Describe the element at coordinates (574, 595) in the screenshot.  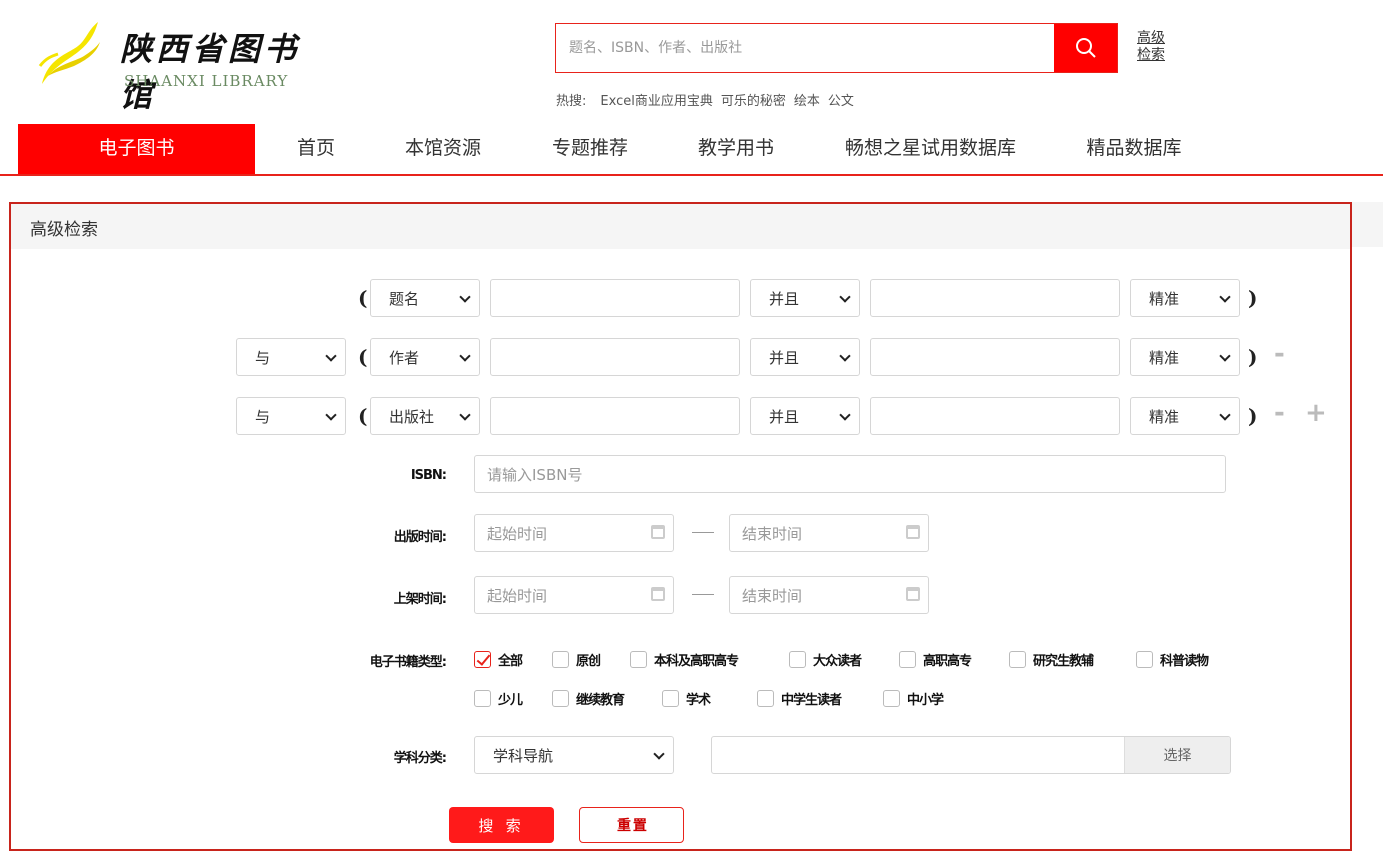
I see `shelf-start-date: 起始时间` at that location.